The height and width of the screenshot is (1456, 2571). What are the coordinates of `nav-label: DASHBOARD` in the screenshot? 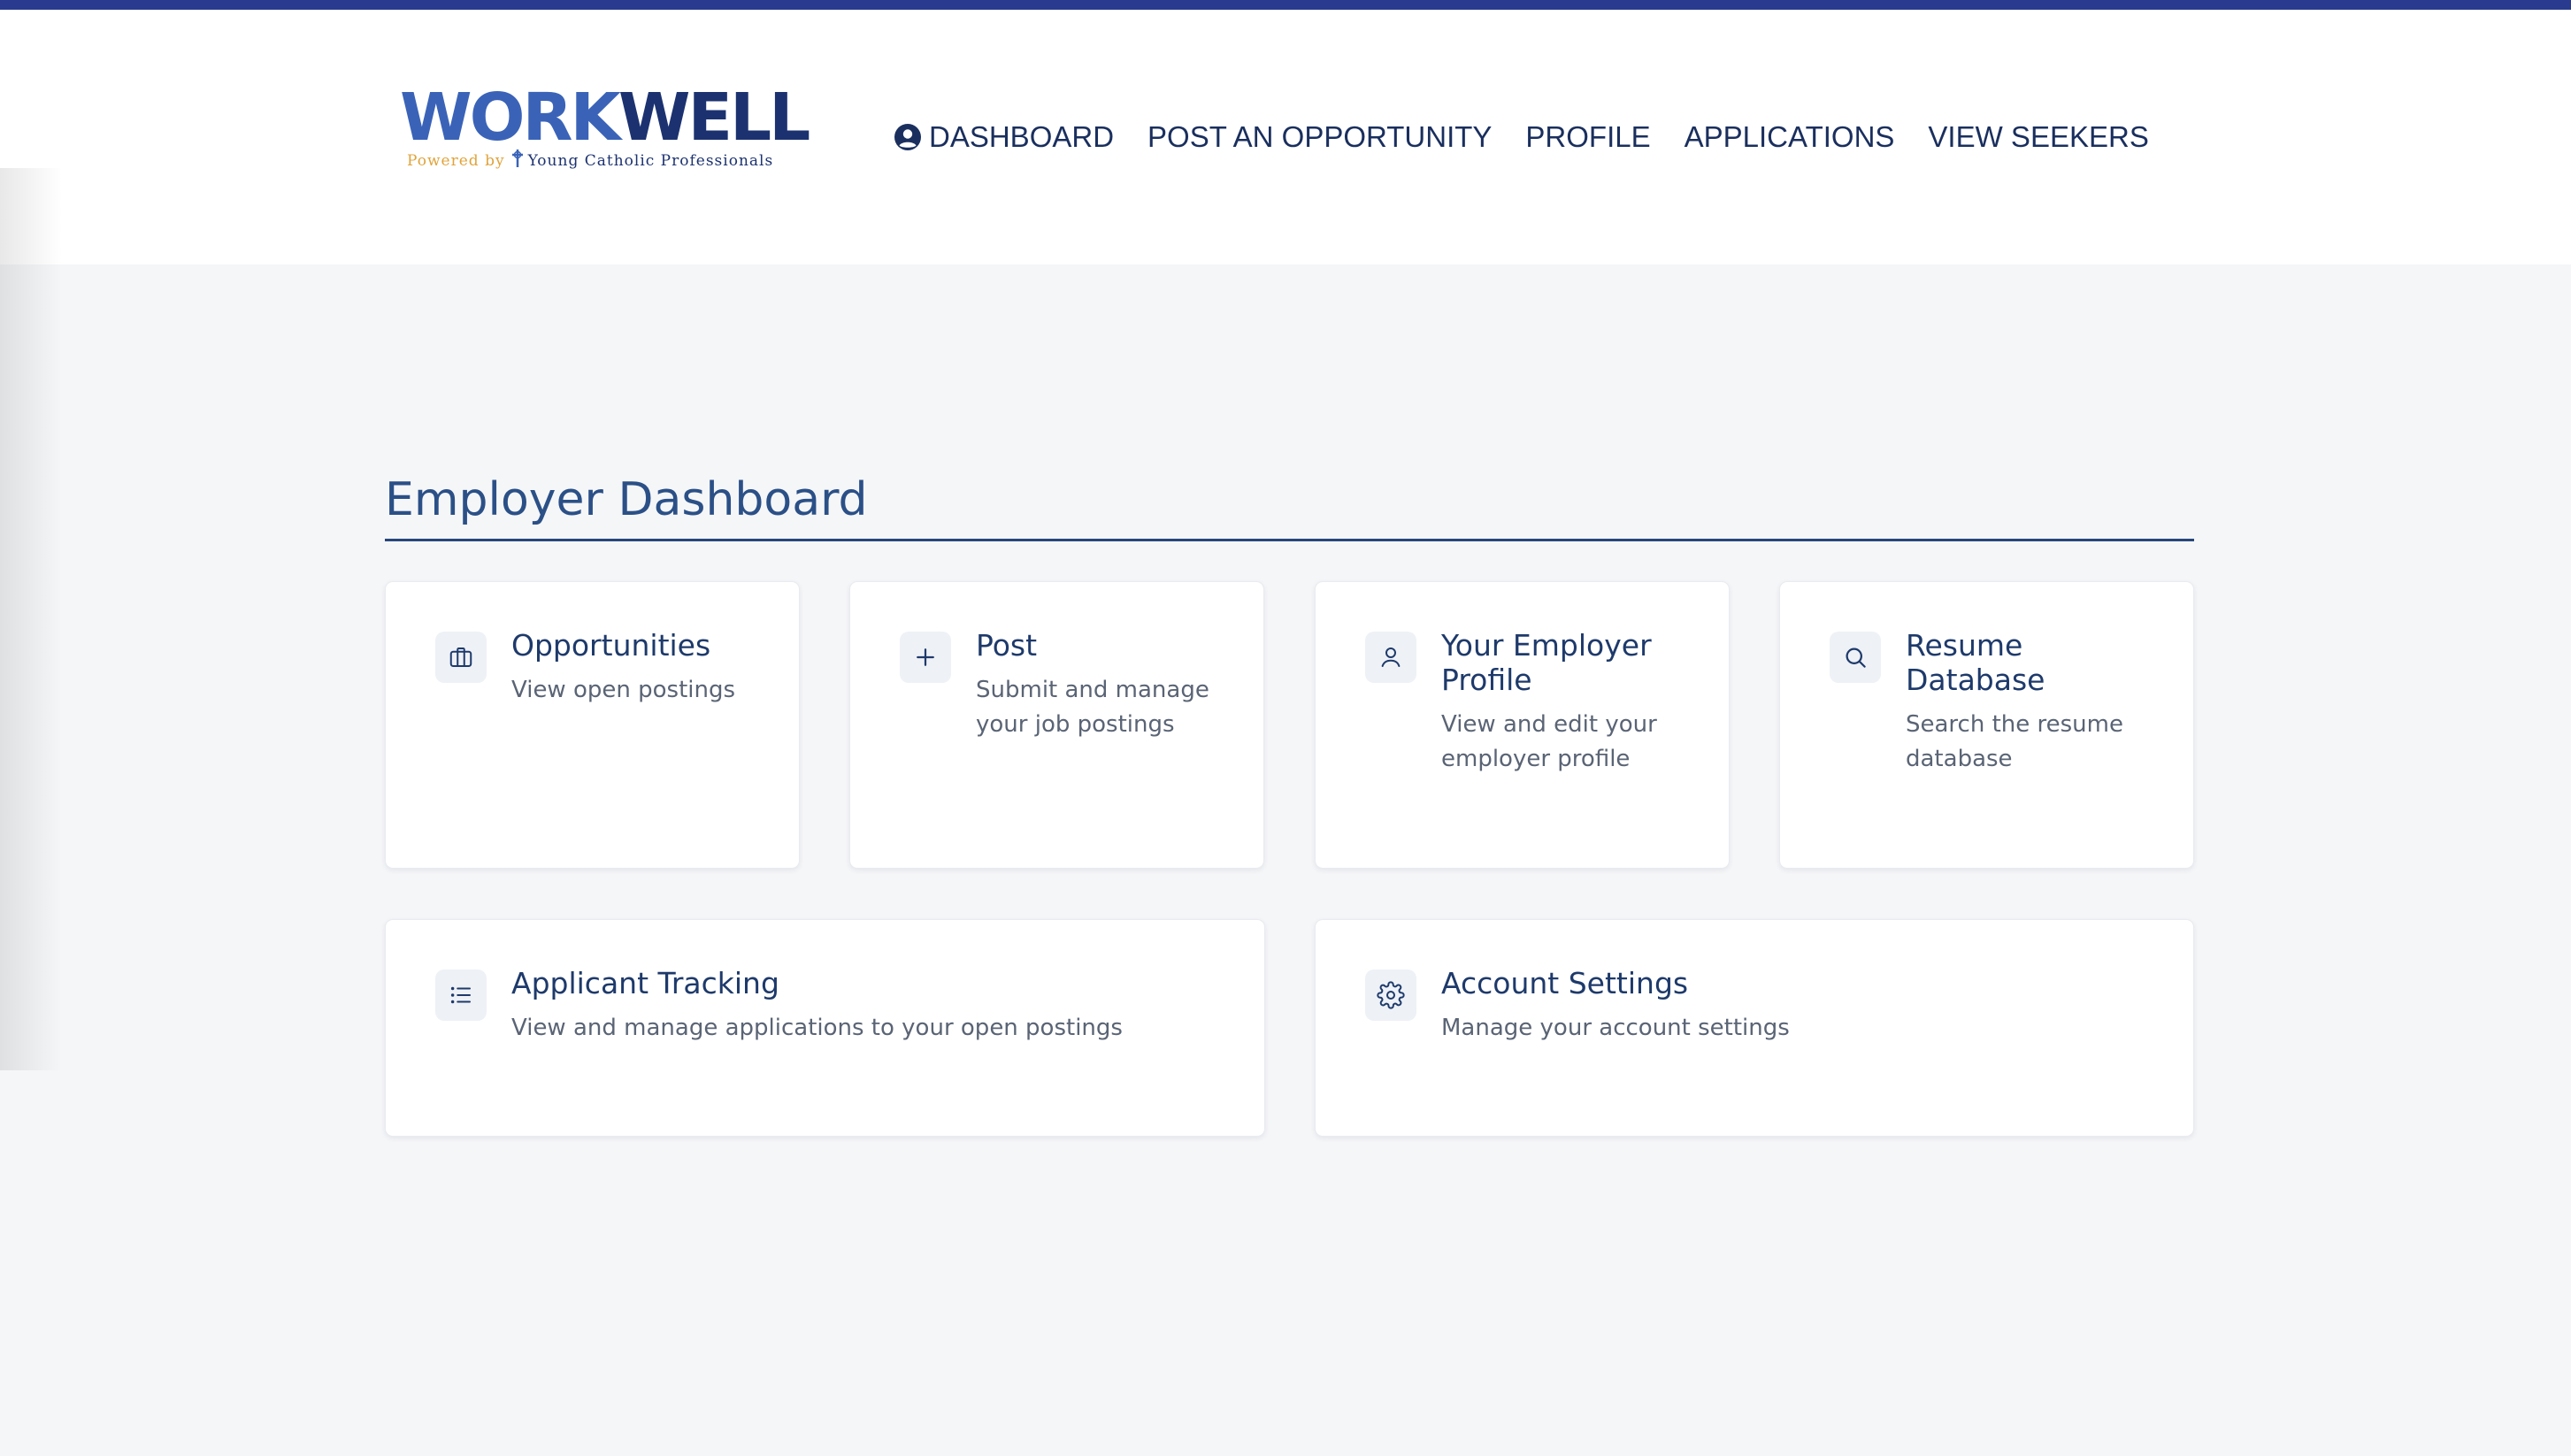 It's located at (1022, 136).